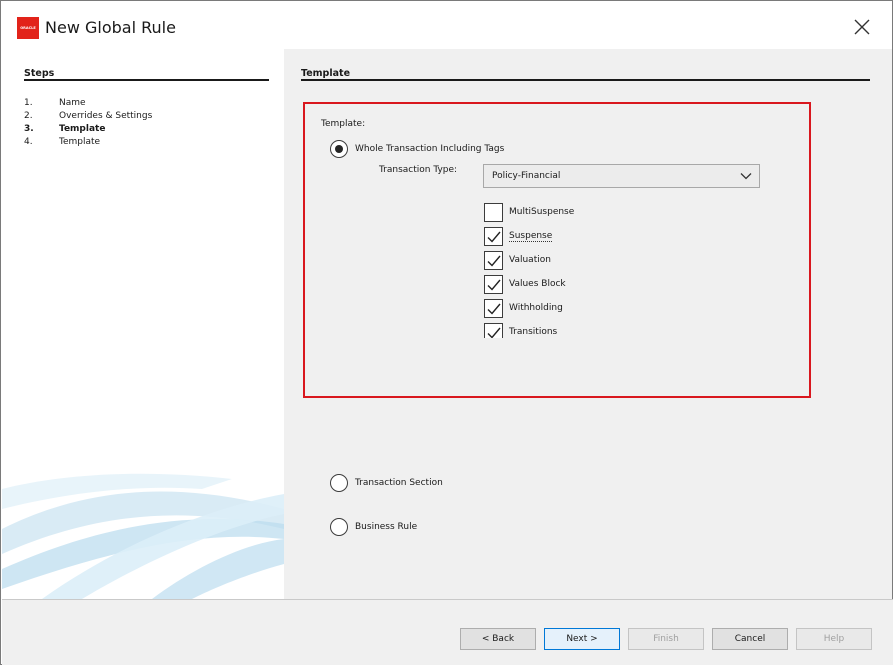 The width and height of the screenshot is (893, 665). Describe the element at coordinates (386, 527) in the screenshot. I see `radio-business-rule-label: Business Rule` at that location.